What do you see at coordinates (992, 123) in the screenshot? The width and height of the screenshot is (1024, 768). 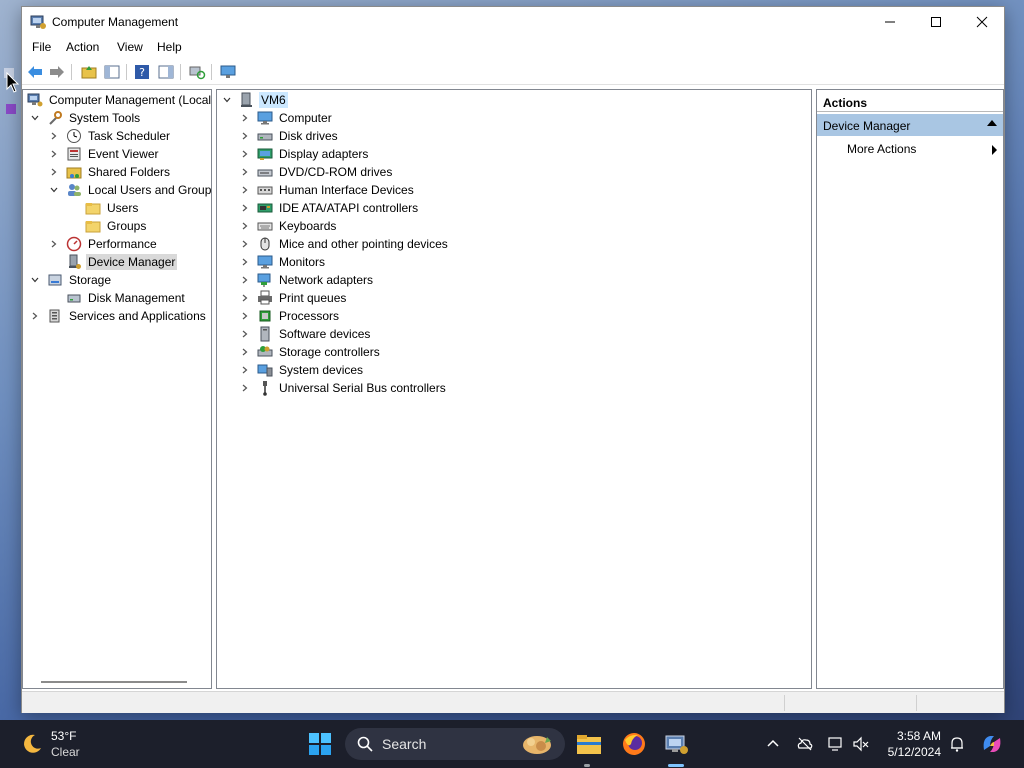 I see `collapse-up-icon` at bounding box center [992, 123].